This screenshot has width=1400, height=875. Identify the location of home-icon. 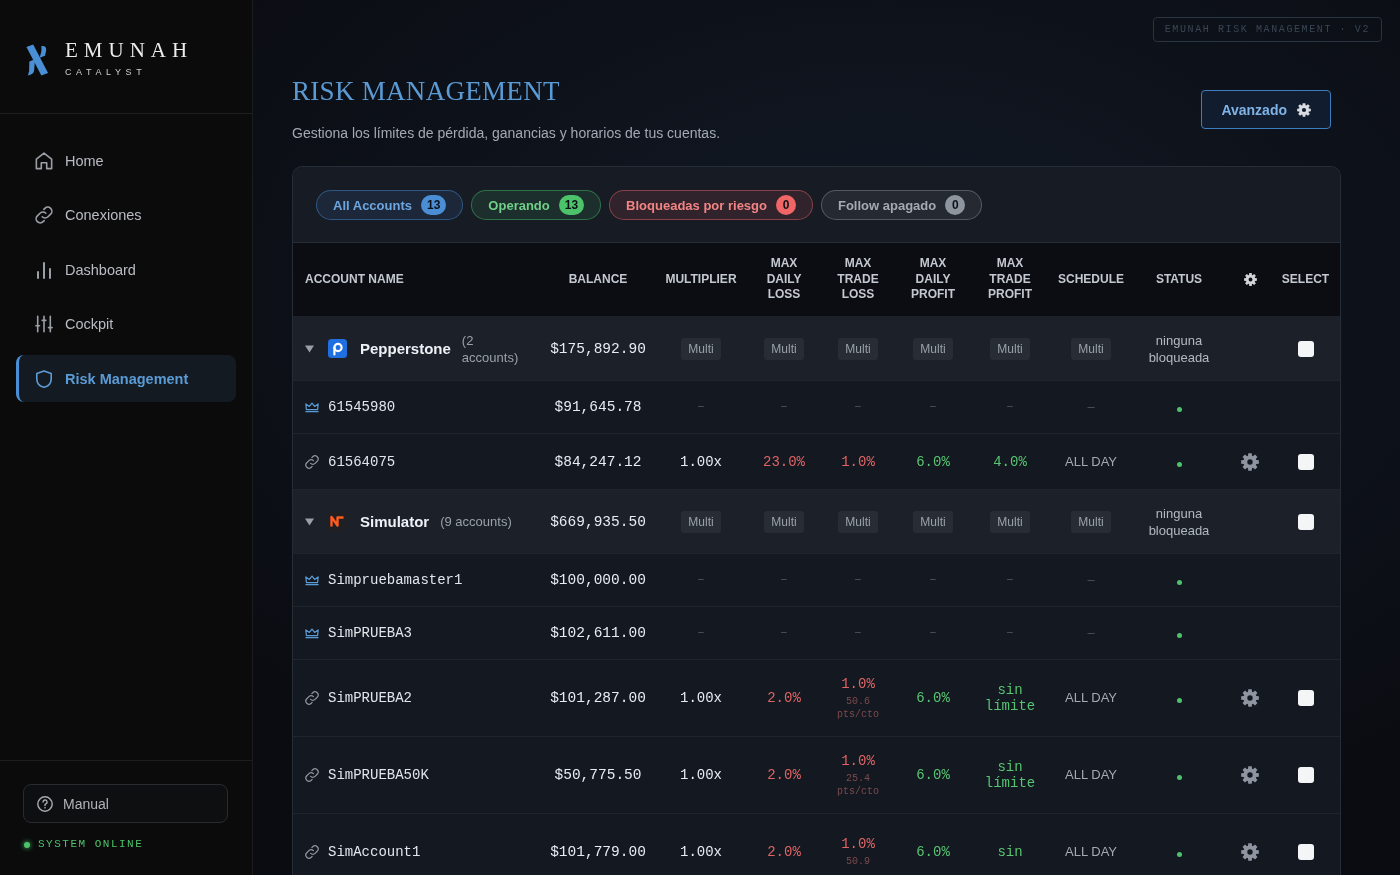
(44, 160).